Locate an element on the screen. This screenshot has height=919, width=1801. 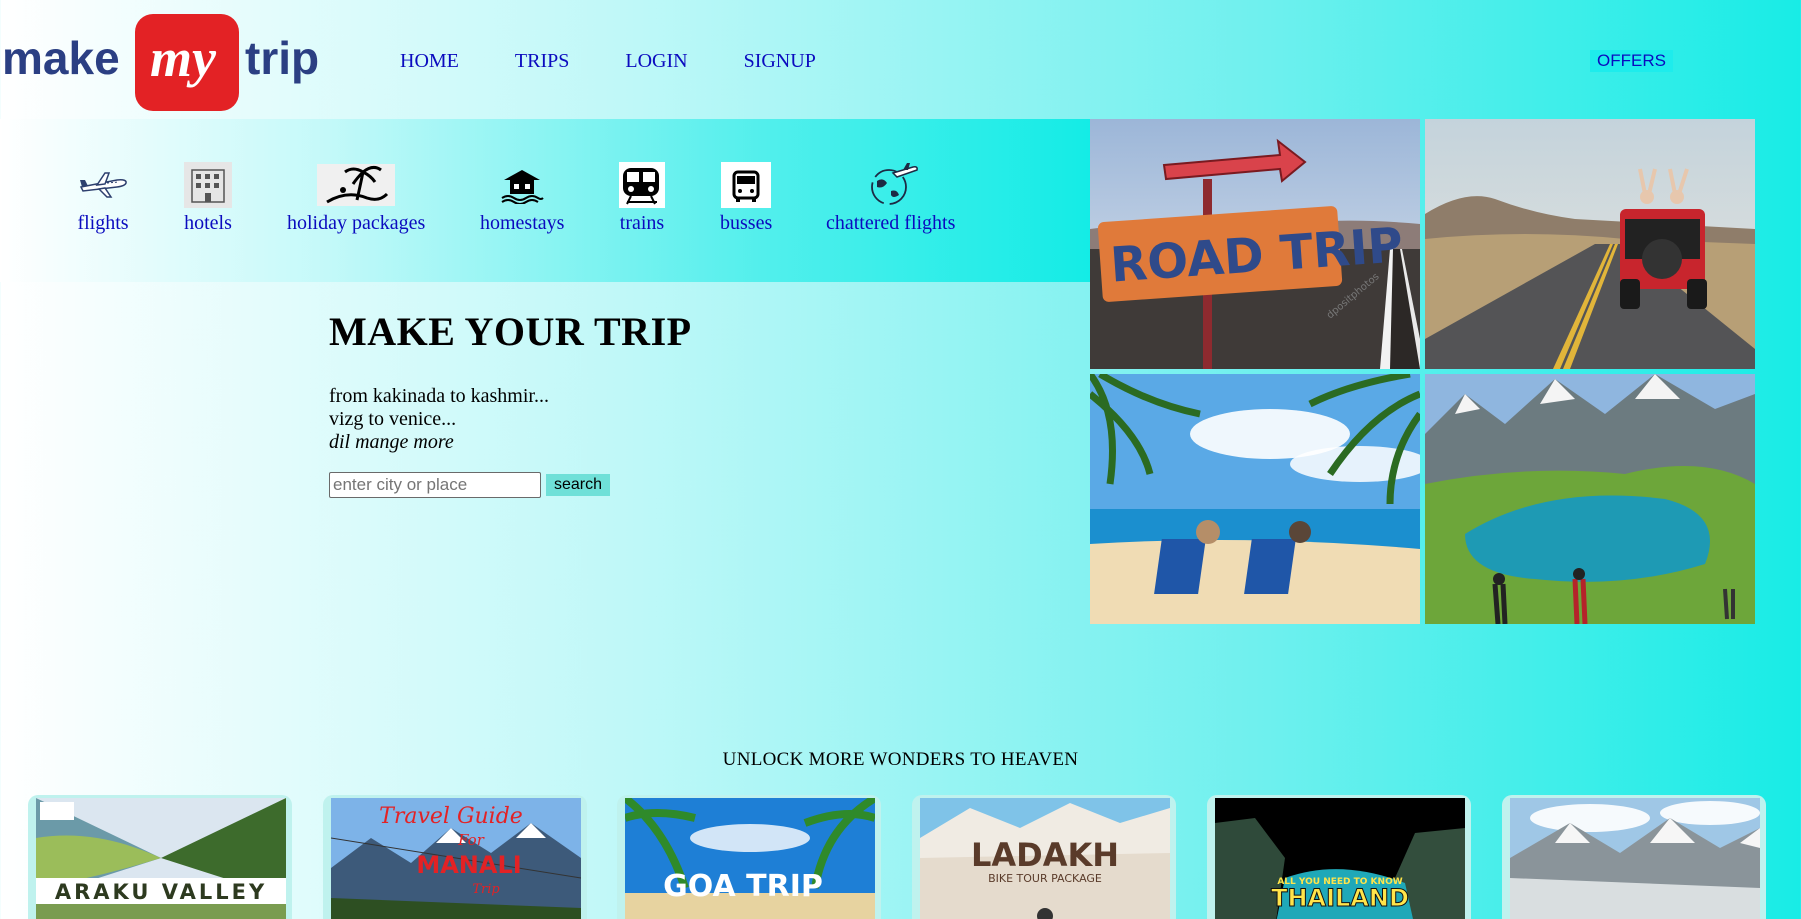
makemytrip-logo: make my trip is located at coordinates (165, 62).